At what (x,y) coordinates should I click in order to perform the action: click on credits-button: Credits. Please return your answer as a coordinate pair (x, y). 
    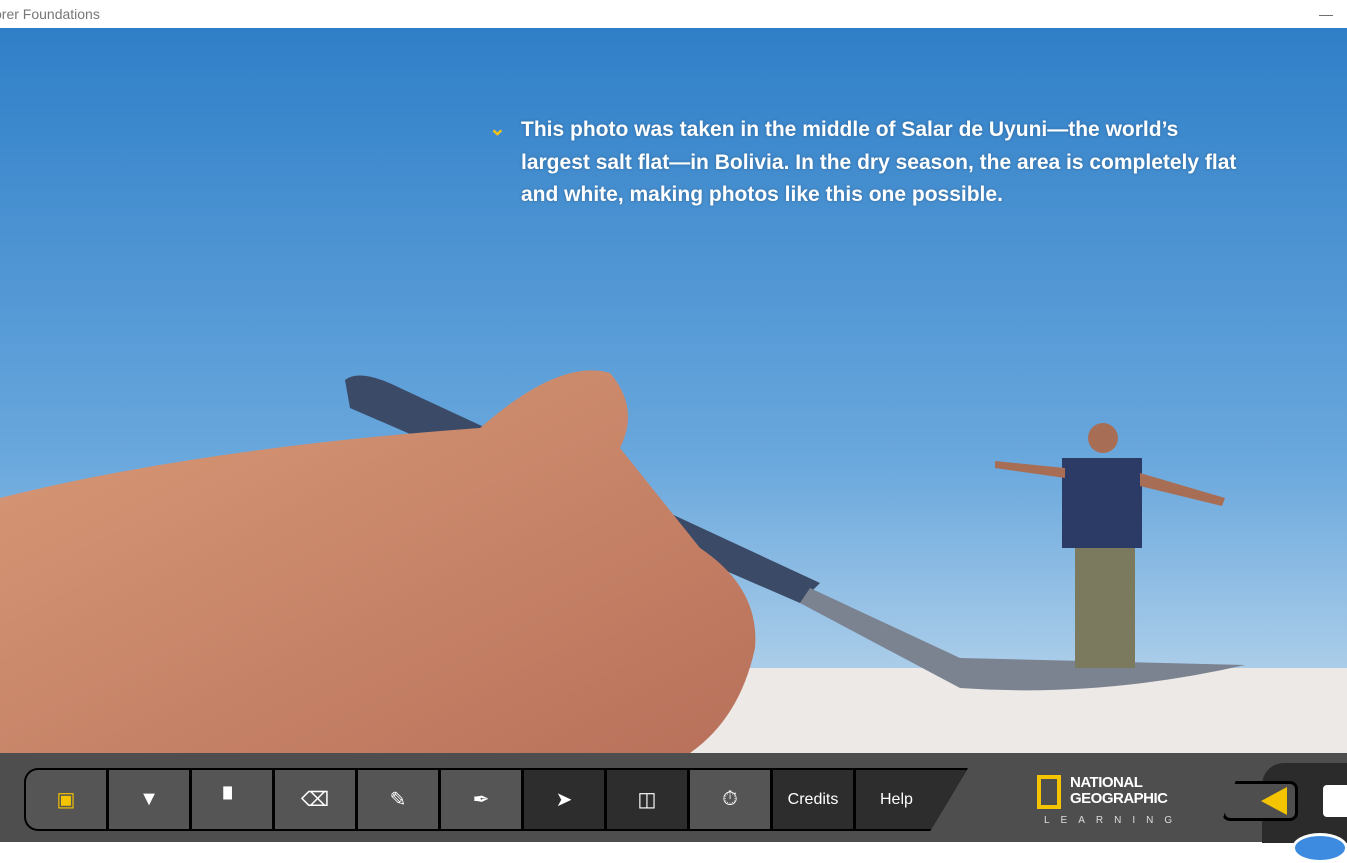
    Looking at the image, I should click on (813, 799).